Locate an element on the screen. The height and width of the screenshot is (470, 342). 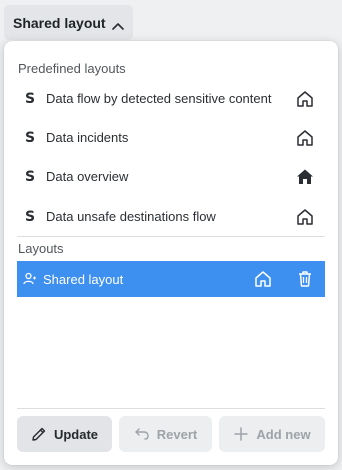
add-new-button-label: Add new is located at coordinates (283, 434).